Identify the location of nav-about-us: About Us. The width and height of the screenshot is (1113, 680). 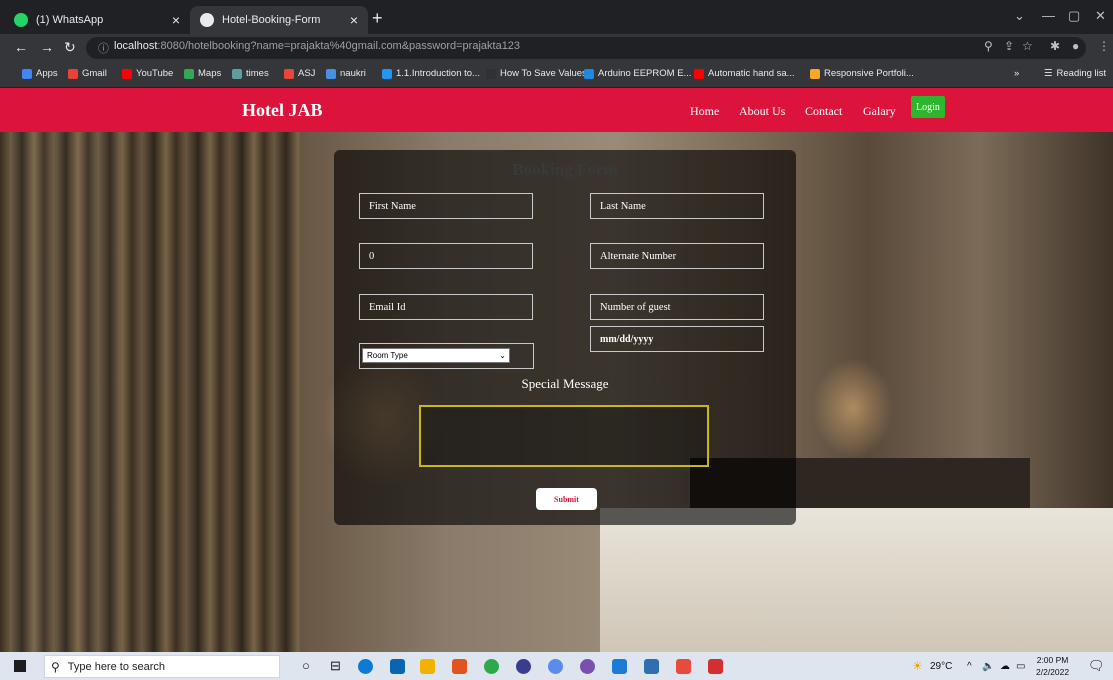
(762, 111).